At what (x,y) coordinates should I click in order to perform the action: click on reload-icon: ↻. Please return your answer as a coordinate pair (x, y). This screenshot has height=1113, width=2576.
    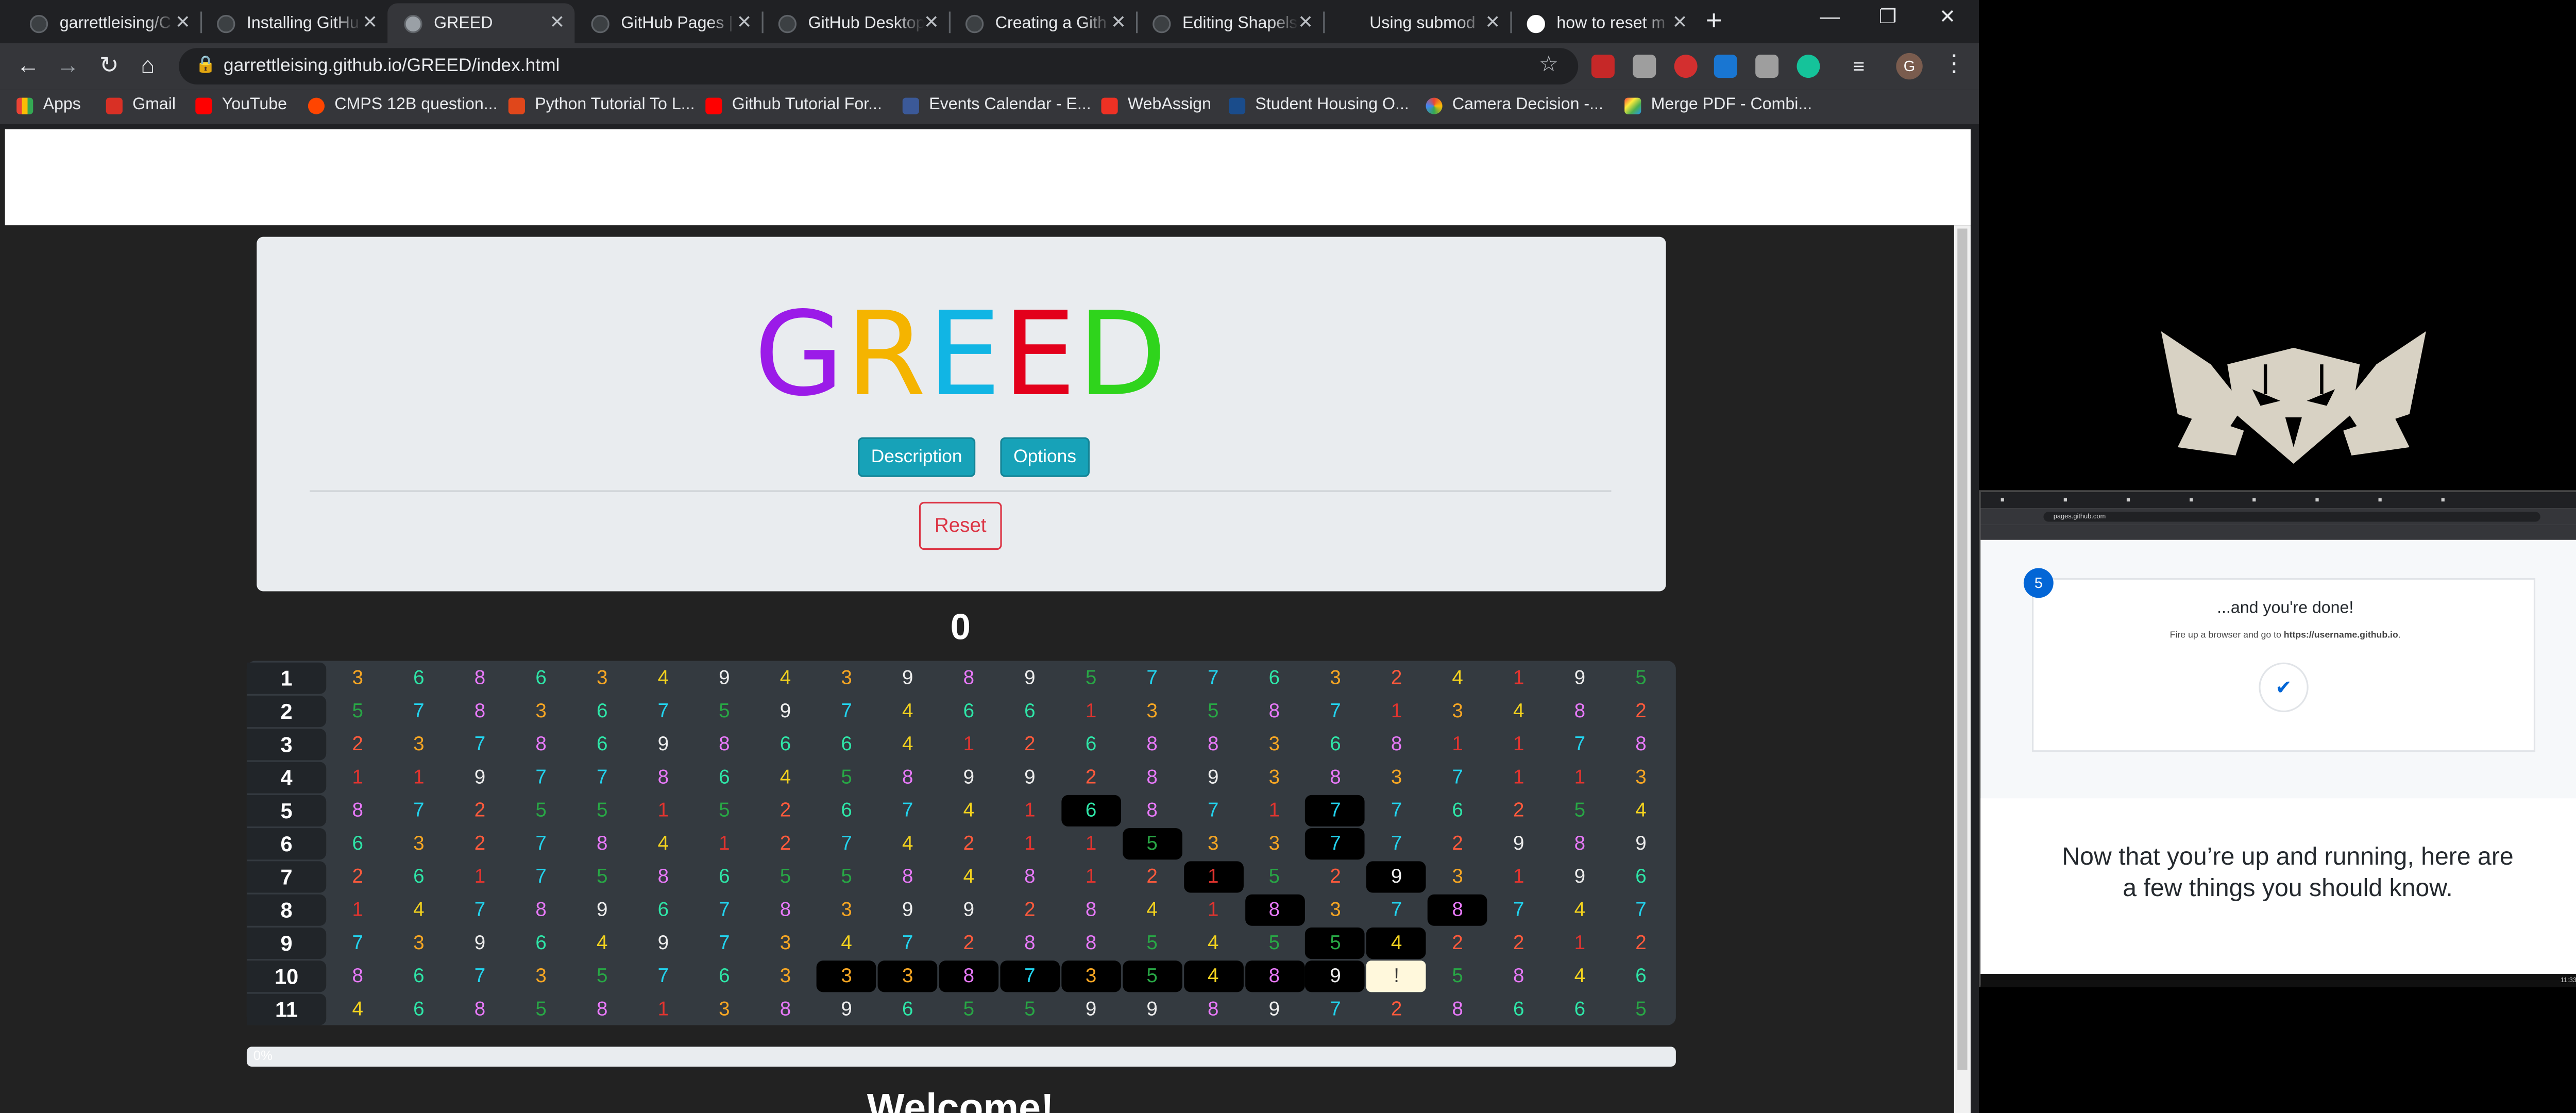
    Looking at the image, I should click on (109, 66).